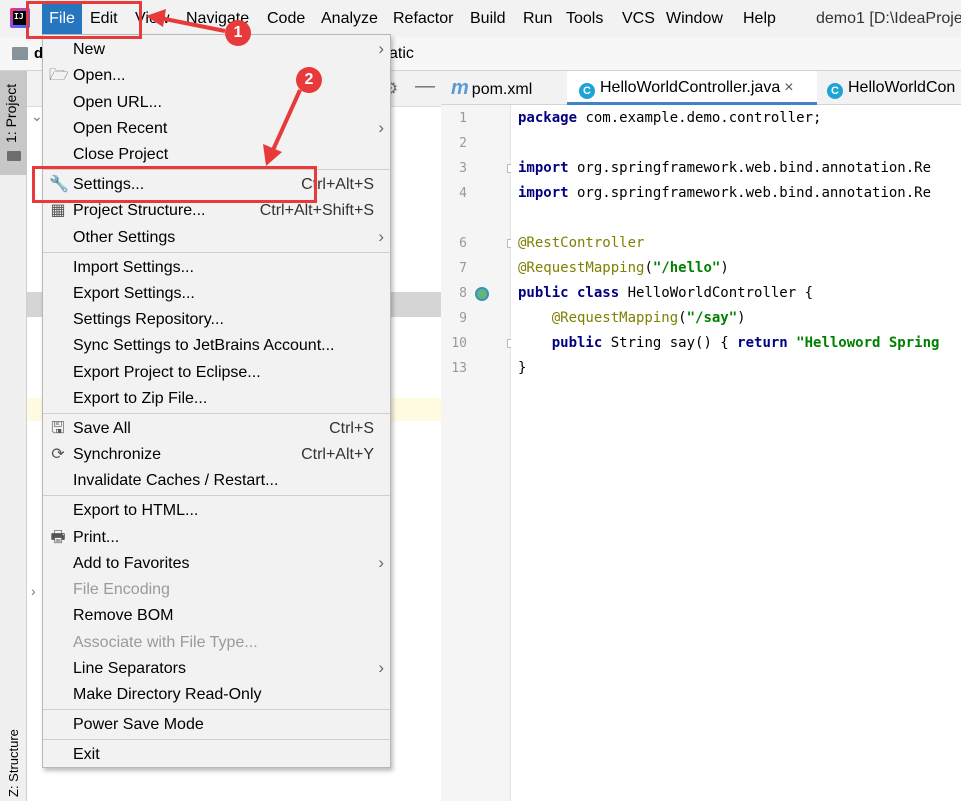  What do you see at coordinates (537, 19) in the screenshot?
I see `menu-run: Run` at bounding box center [537, 19].